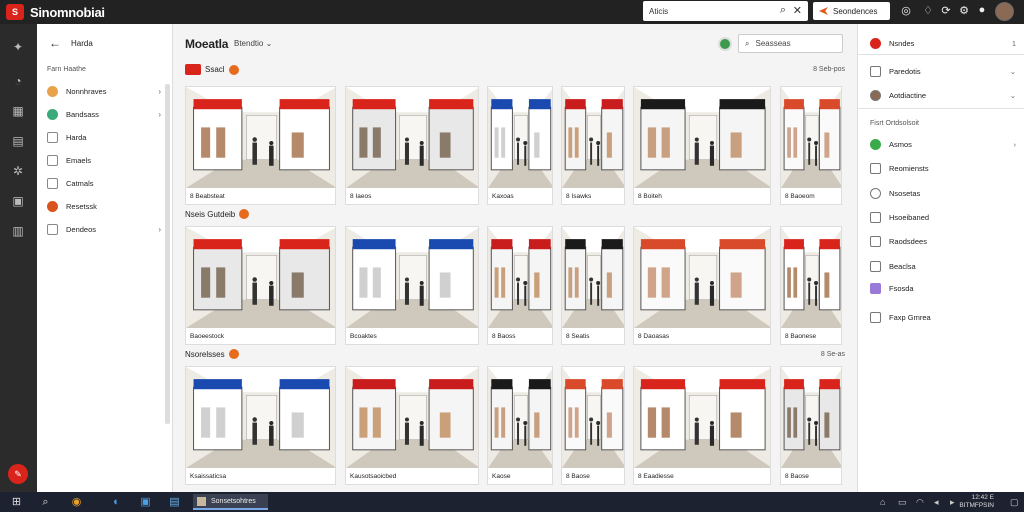 Image resolution: width=1024 pixels, height=512 pixels. What do you see at coordinates (920, 502) in the screenshot?
I see `wifi-icon: ◠` at bounding box center [920, 502].